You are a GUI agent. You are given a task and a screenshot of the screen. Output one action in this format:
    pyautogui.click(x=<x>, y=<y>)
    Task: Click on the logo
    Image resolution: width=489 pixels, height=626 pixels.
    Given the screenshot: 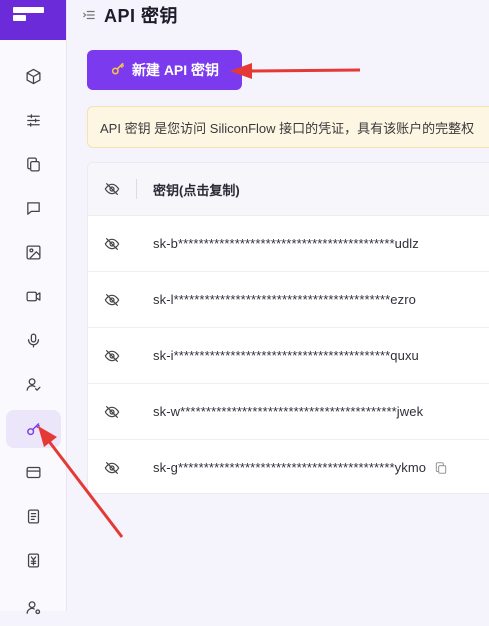 What is the action you would take?
    pyautogui.click(x=33, y=20)
    